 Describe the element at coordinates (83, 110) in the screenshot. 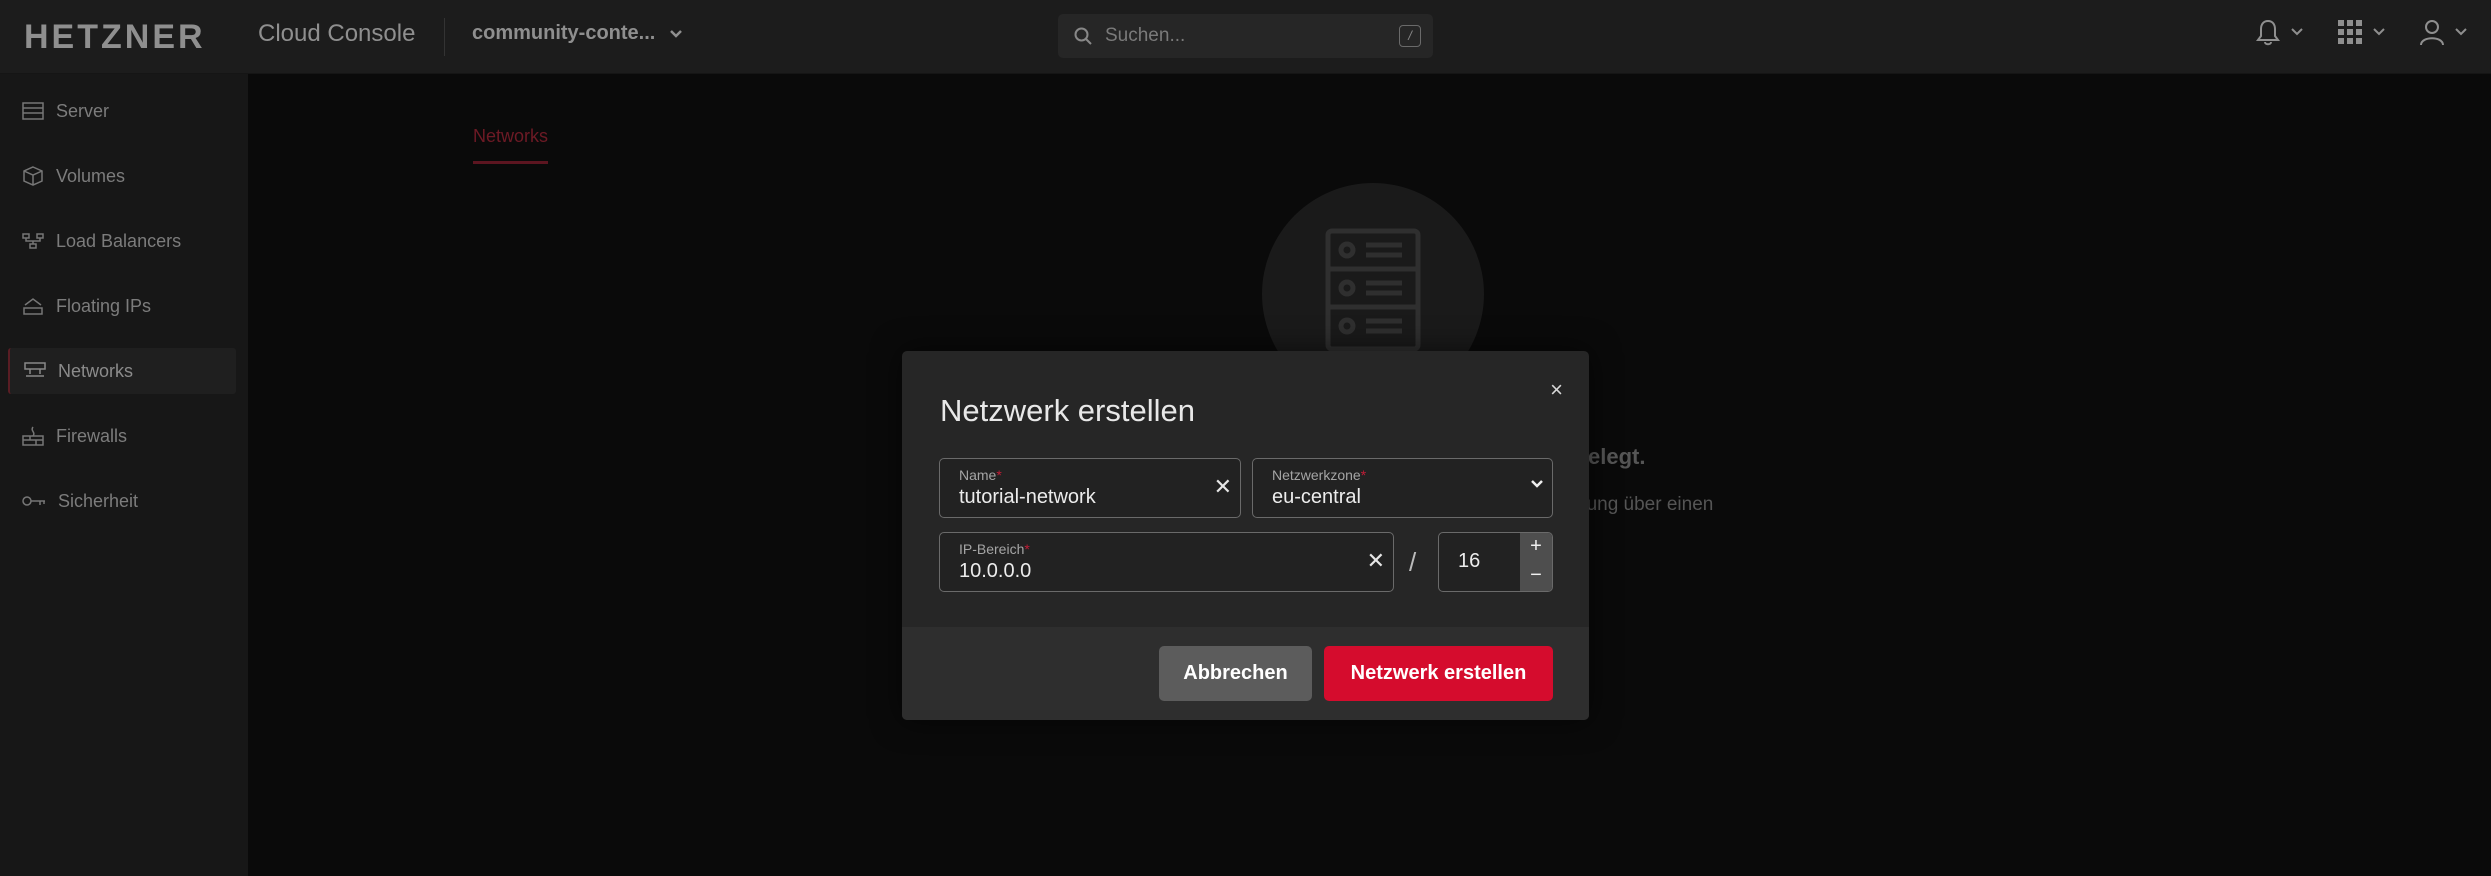

I see `sidebar-item-label: Server` at that location.